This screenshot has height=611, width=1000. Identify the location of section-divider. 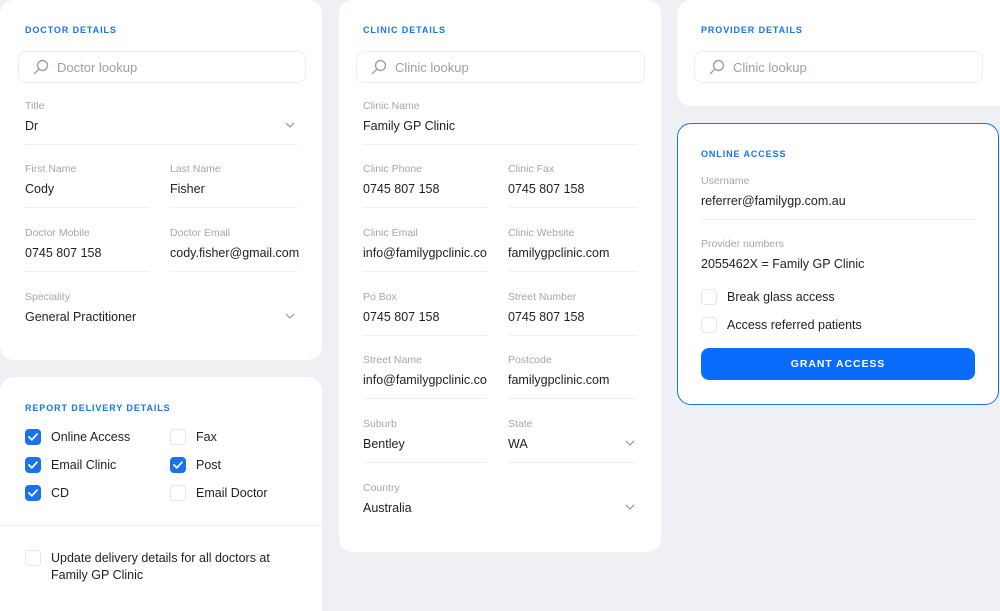
(161, 525).